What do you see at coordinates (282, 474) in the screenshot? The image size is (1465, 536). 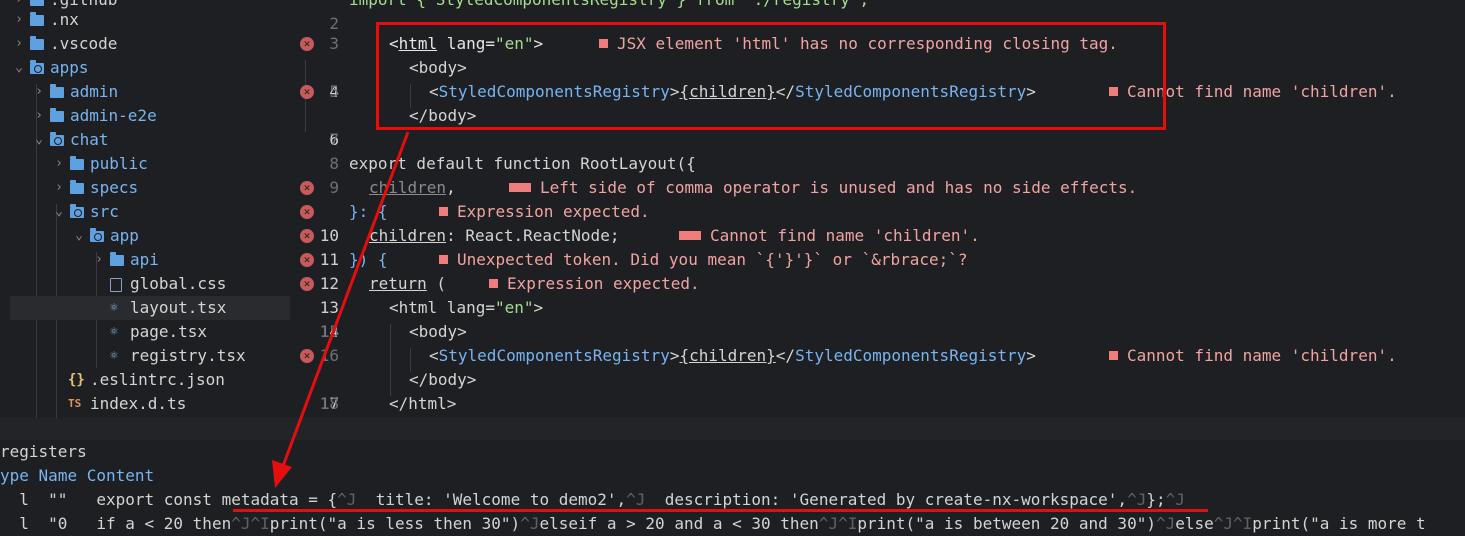 I see `arrow-head` at bounding box center [282, 474].